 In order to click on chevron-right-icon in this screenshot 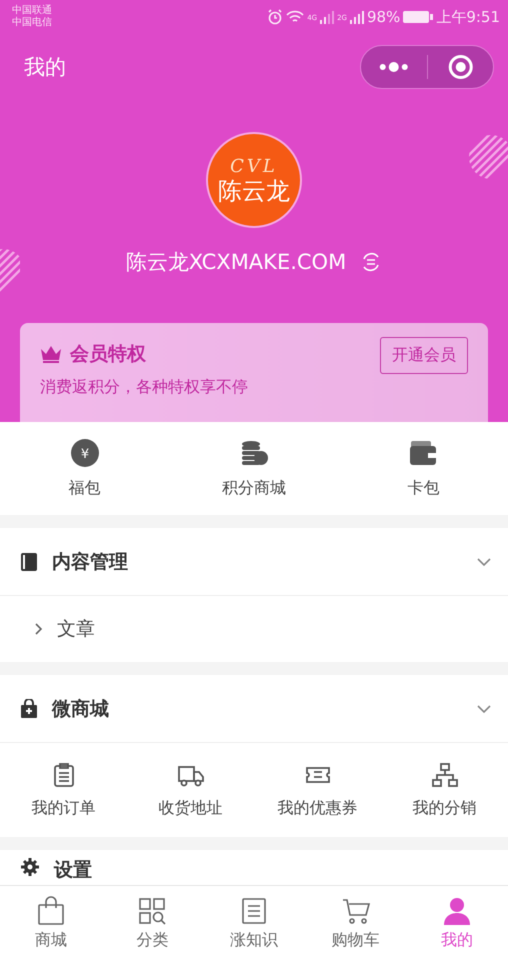, I will do `click(38, 629)`.